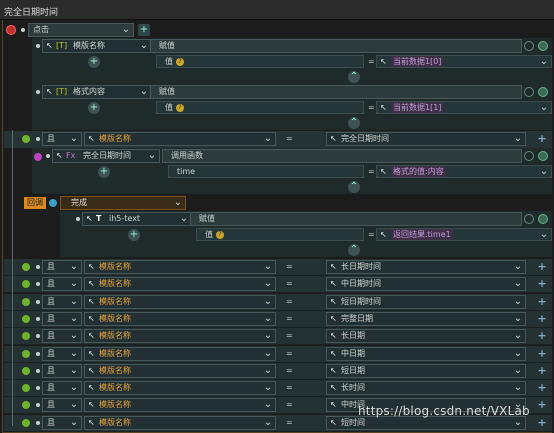  What do you see at coordinates (417, 61) in the screenshot?
I see `value-tag: 当前数据1[0]` at bounding box center [417, 61].